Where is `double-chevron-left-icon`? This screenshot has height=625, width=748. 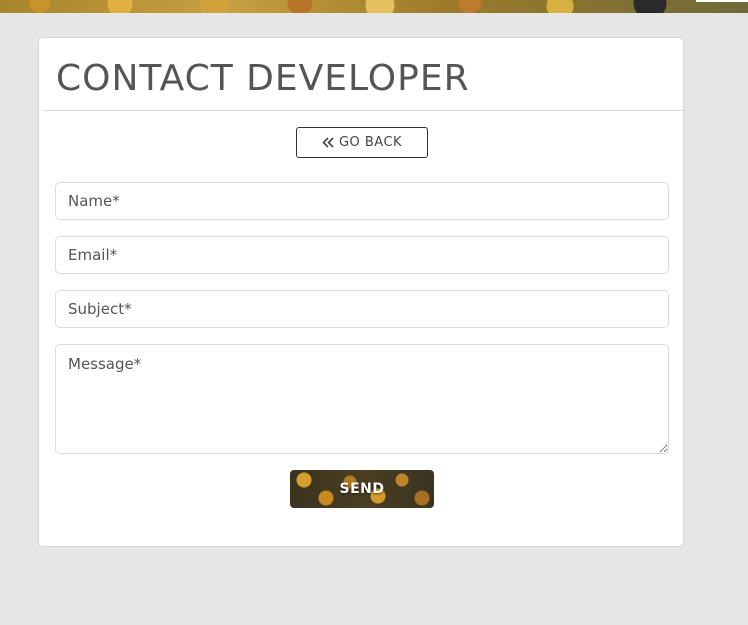
double-chevron-left-icon is located at coordinates (328, 142).